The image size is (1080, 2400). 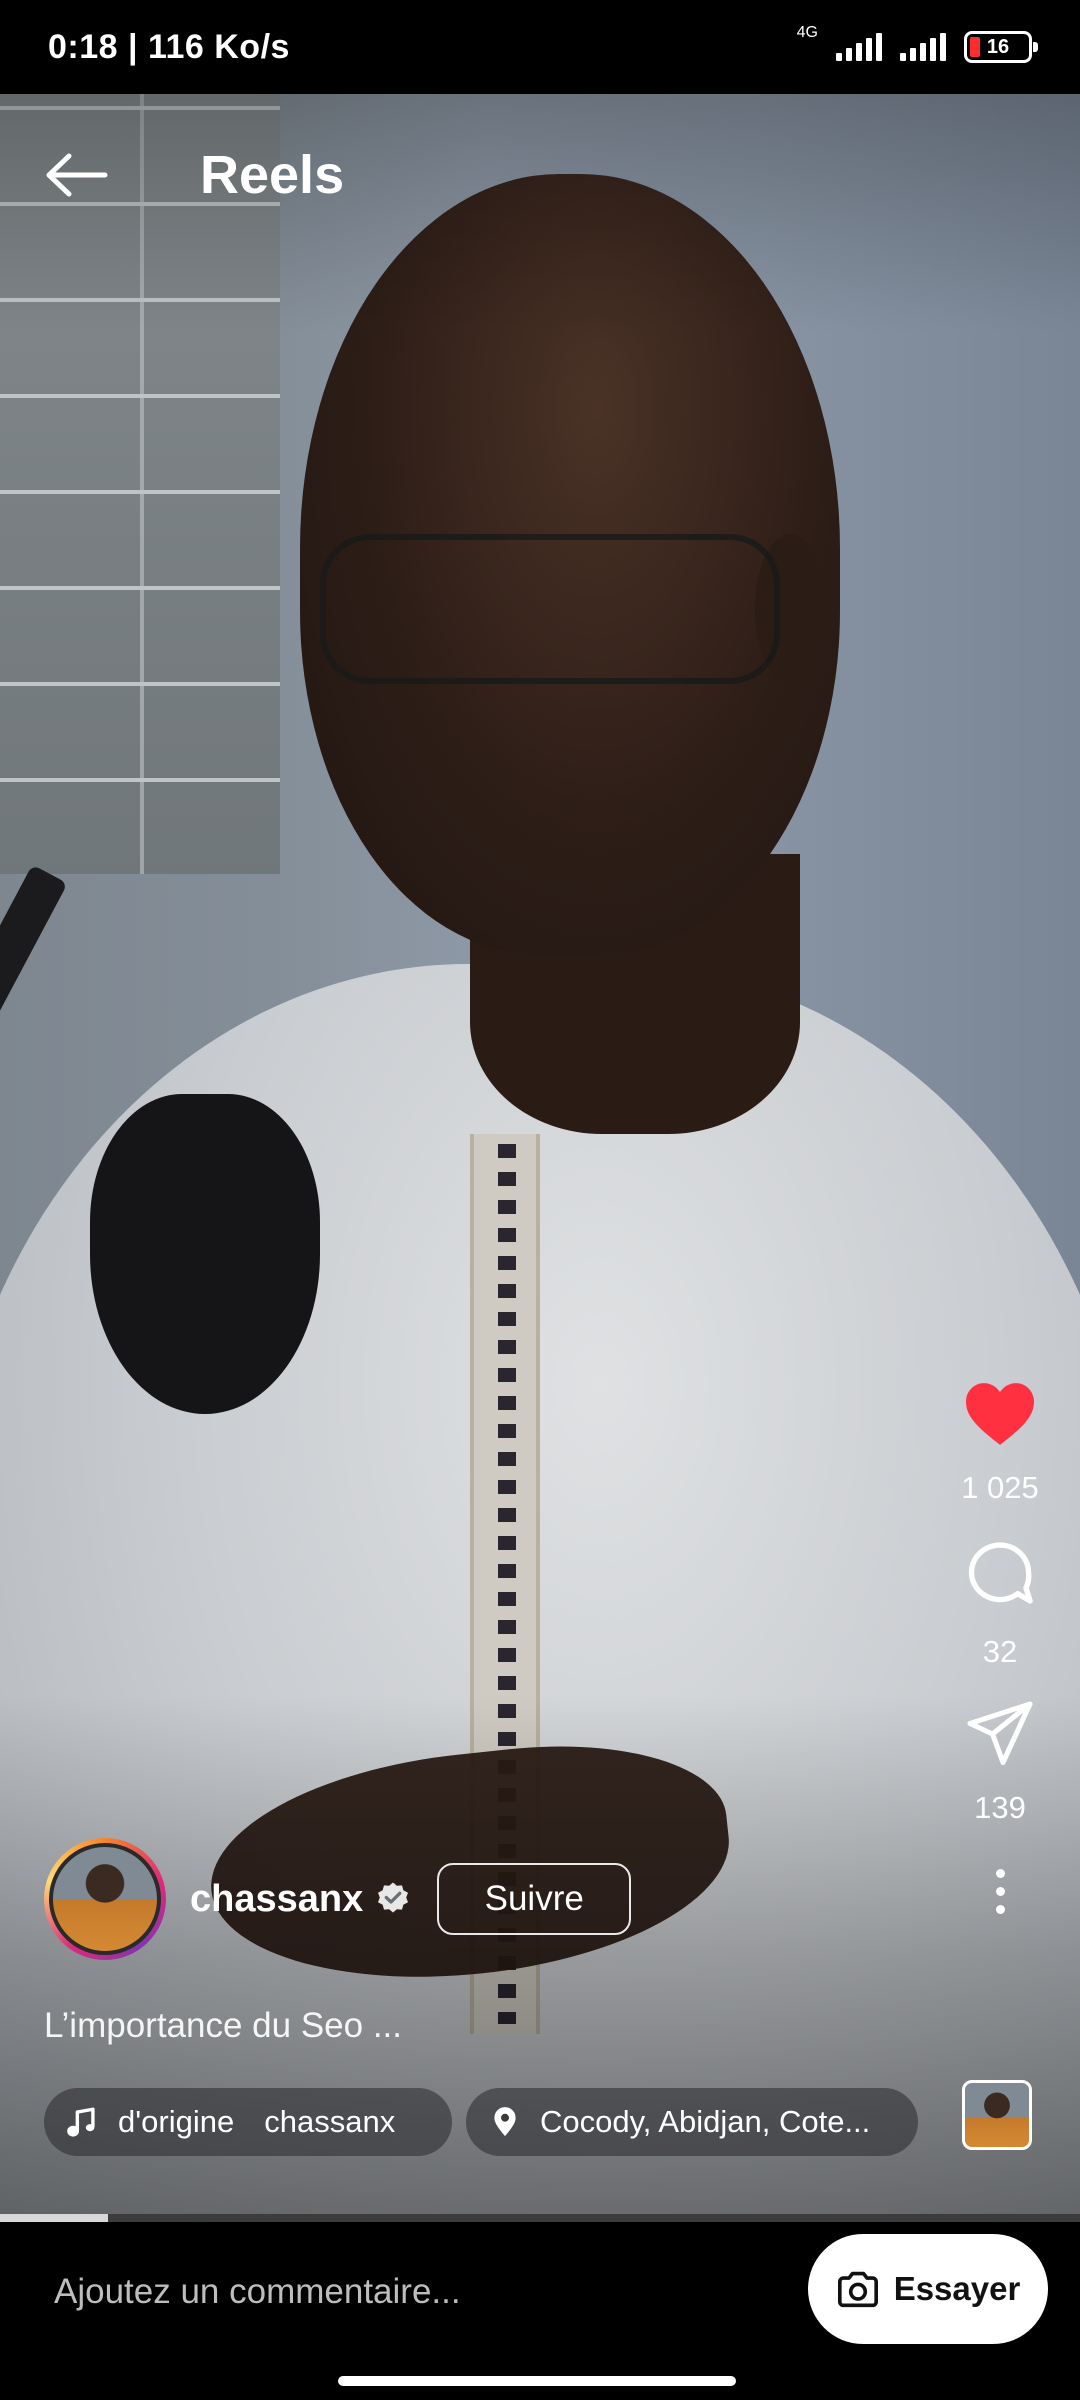 I want to click on audio-pill: d'origine chassanx, so click(x=248, y=2122).